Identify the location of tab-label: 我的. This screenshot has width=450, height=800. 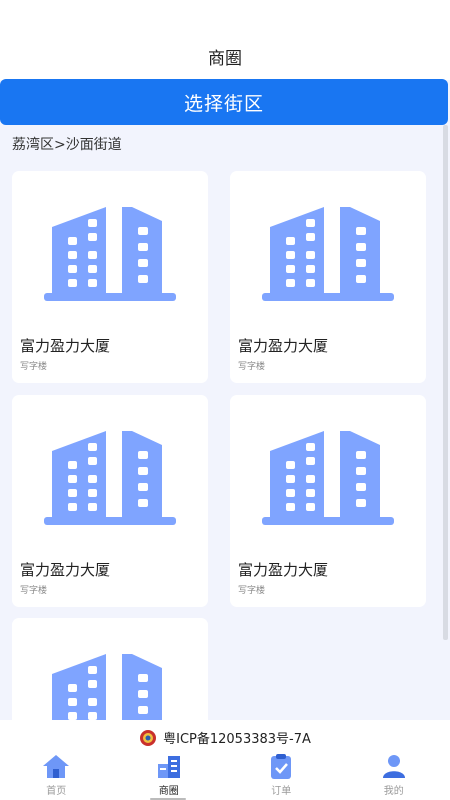
(393, 791).